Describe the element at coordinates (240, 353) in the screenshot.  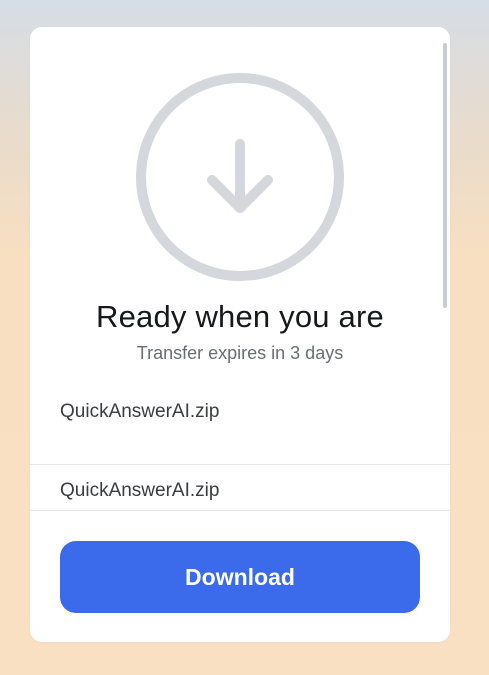
I see `transfer-expiry: Transfer expires in 3 days` at that location.